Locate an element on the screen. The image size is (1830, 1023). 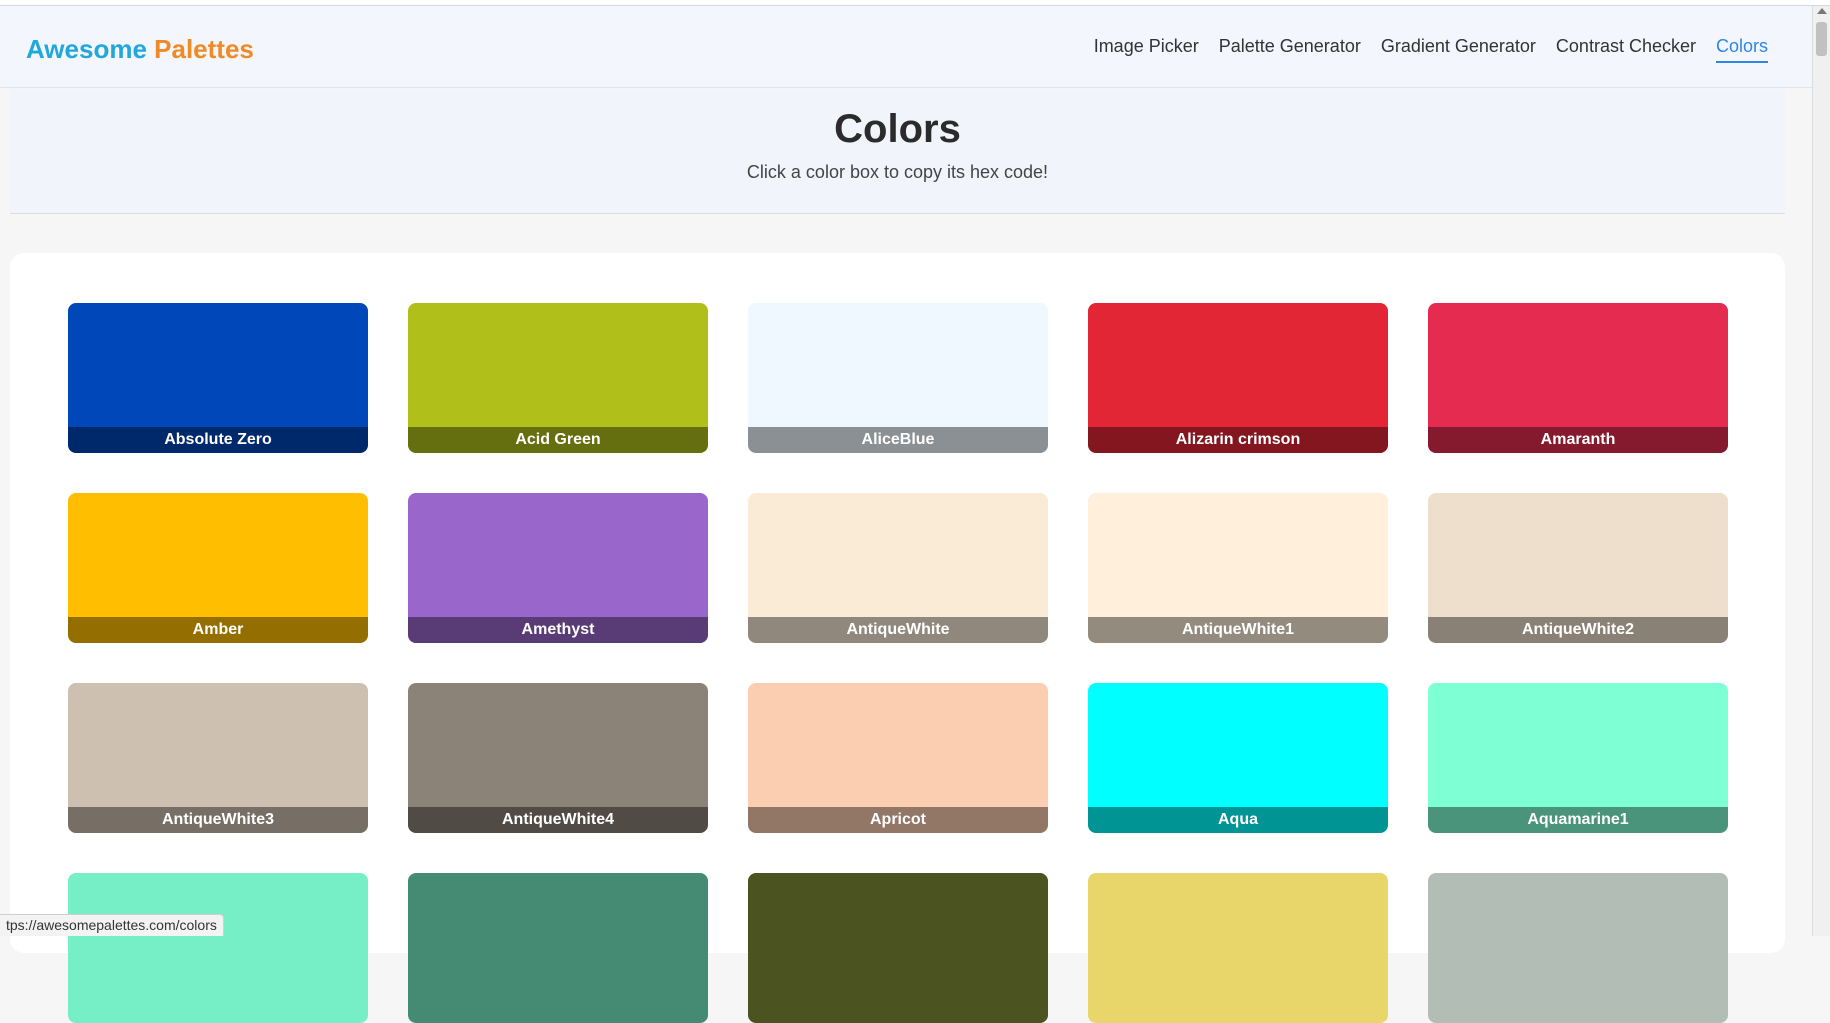
color-card-label: Amethyst is located at coordinates (558, 630).